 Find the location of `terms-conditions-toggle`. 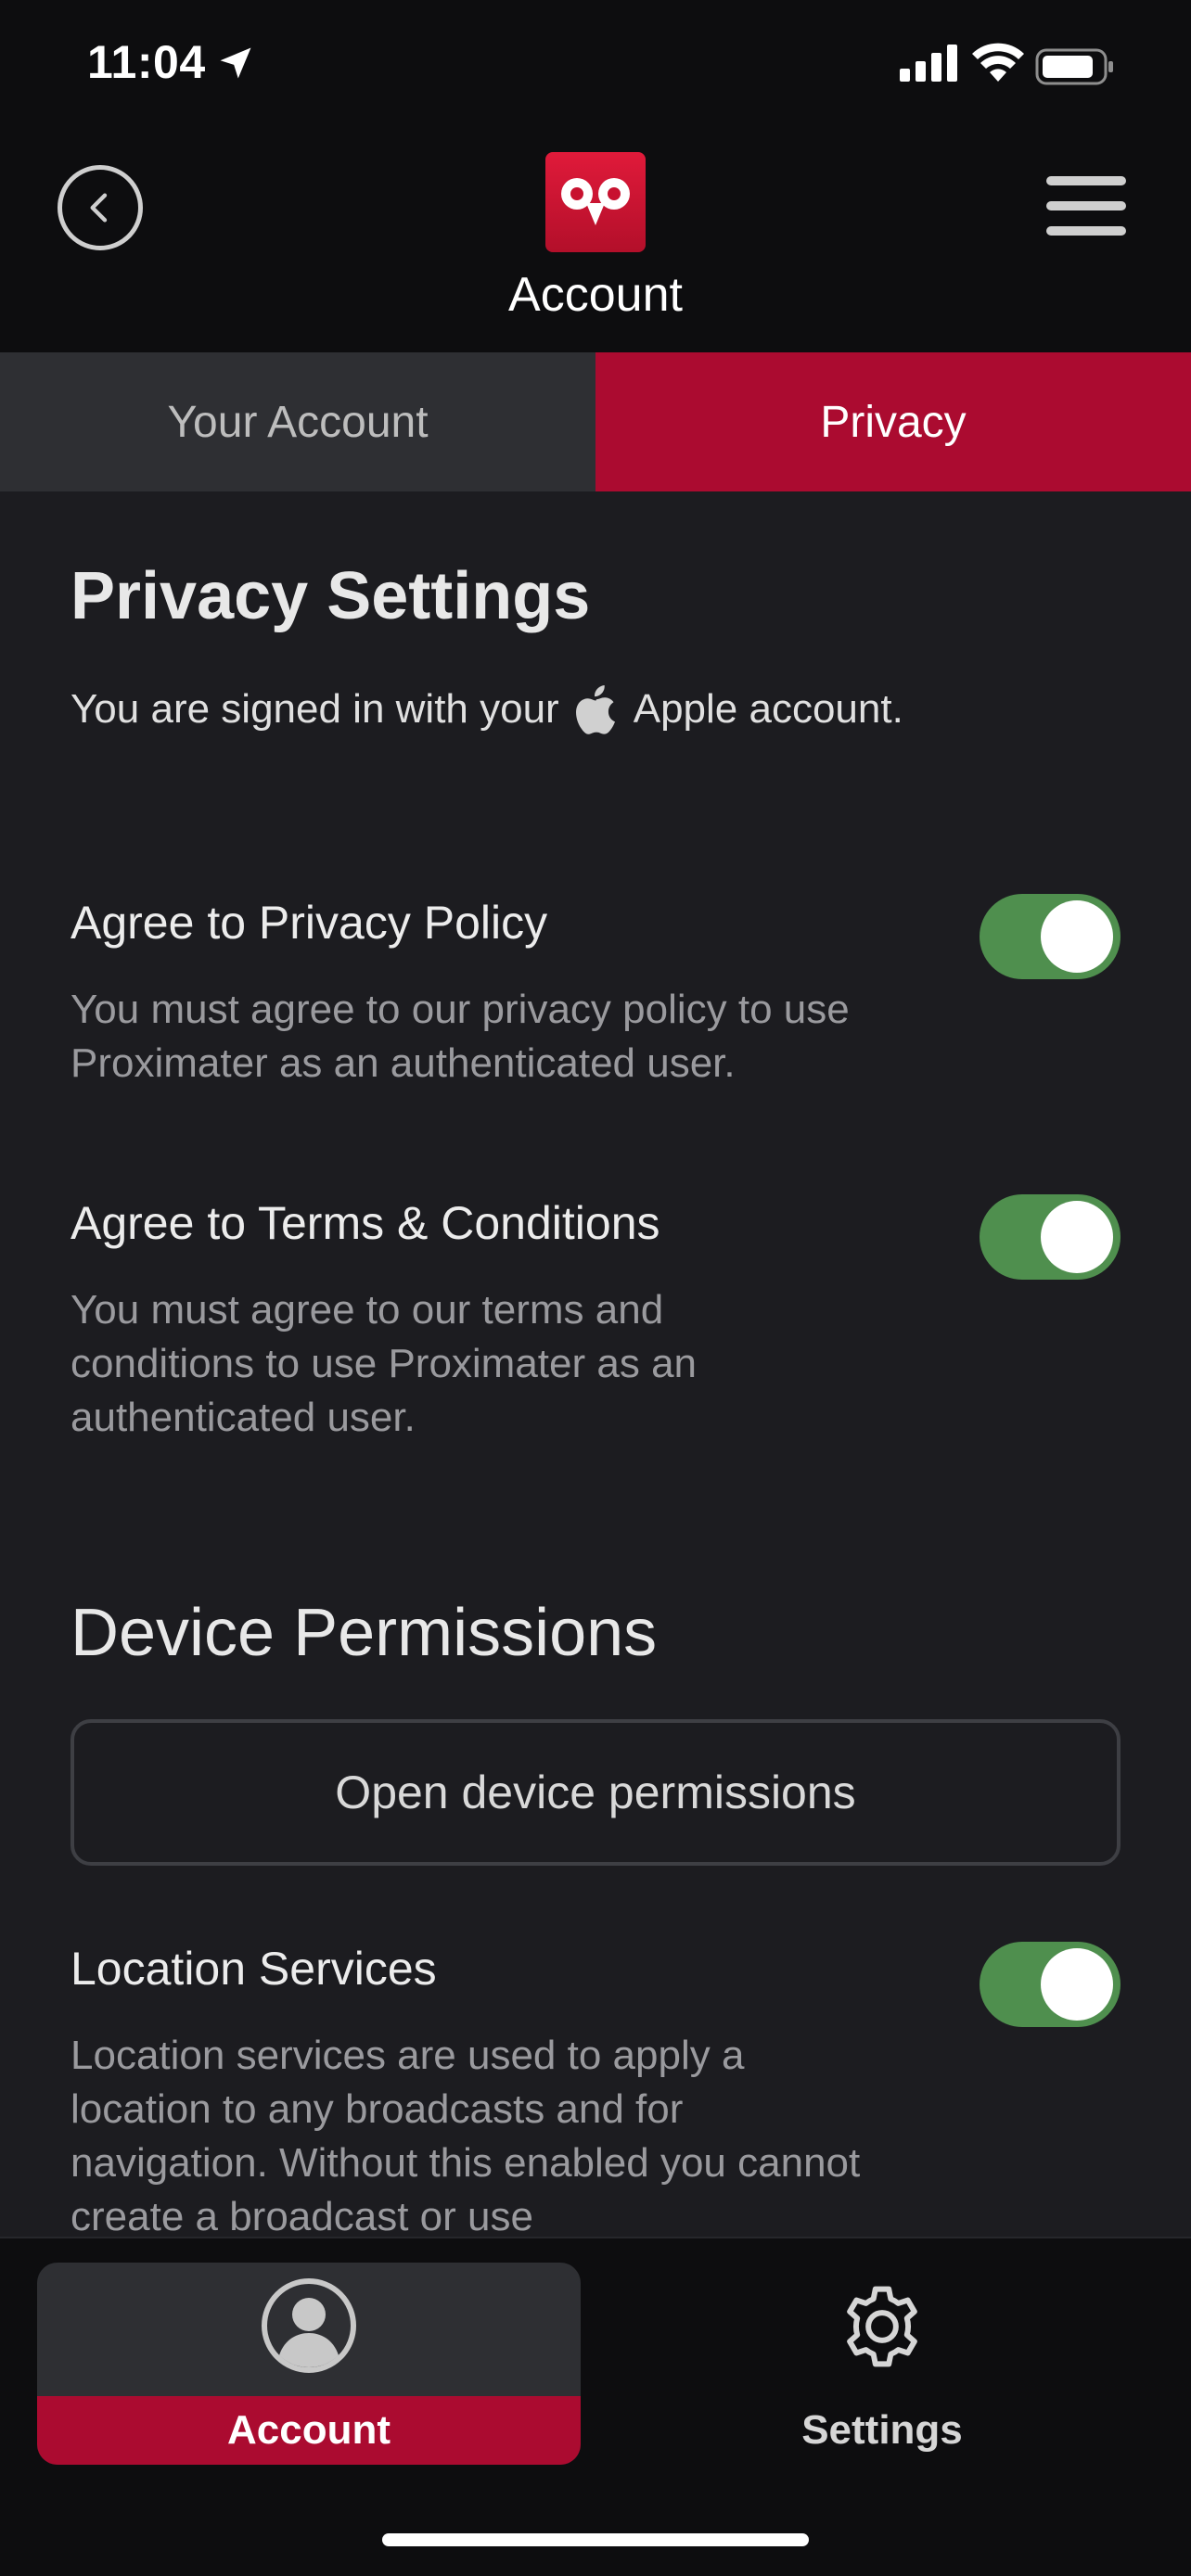

terms-conditions-toggle is located at coordinates (1050, 1237).